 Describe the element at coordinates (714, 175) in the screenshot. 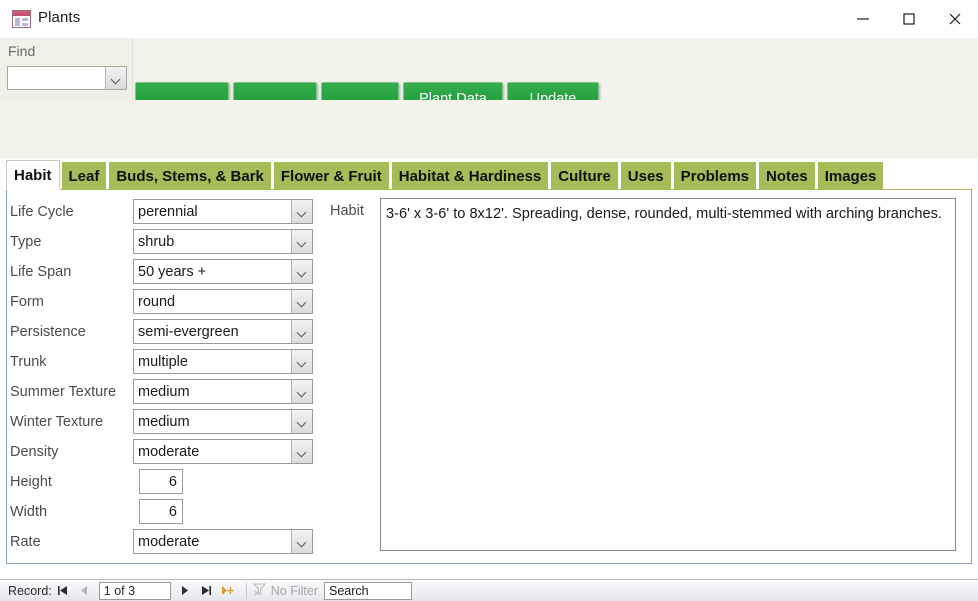

I see `tab-problems: Problems` at that location.